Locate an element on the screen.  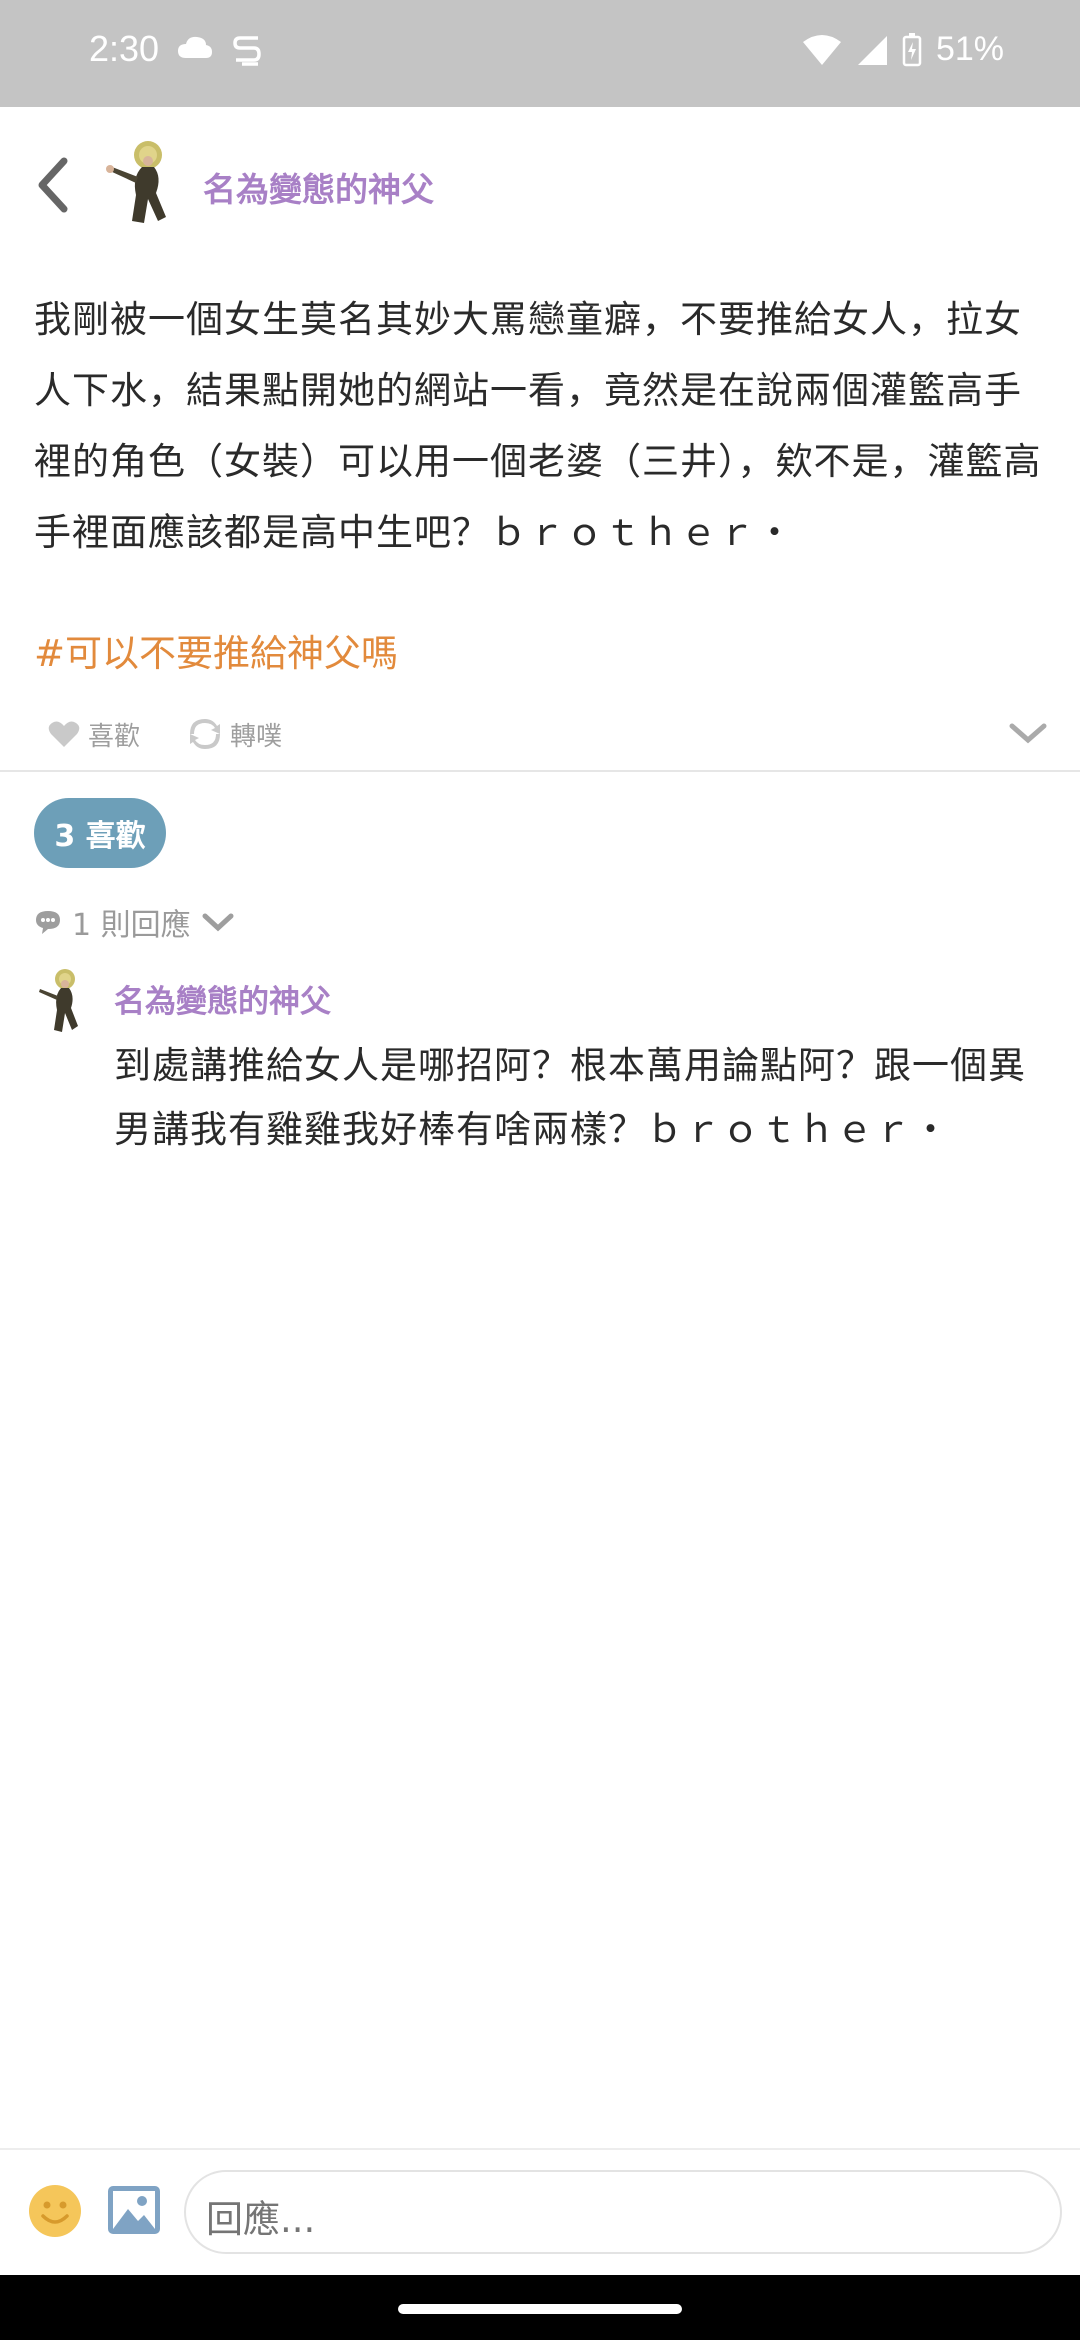
image-icon is located at coordinates (134, 2210).